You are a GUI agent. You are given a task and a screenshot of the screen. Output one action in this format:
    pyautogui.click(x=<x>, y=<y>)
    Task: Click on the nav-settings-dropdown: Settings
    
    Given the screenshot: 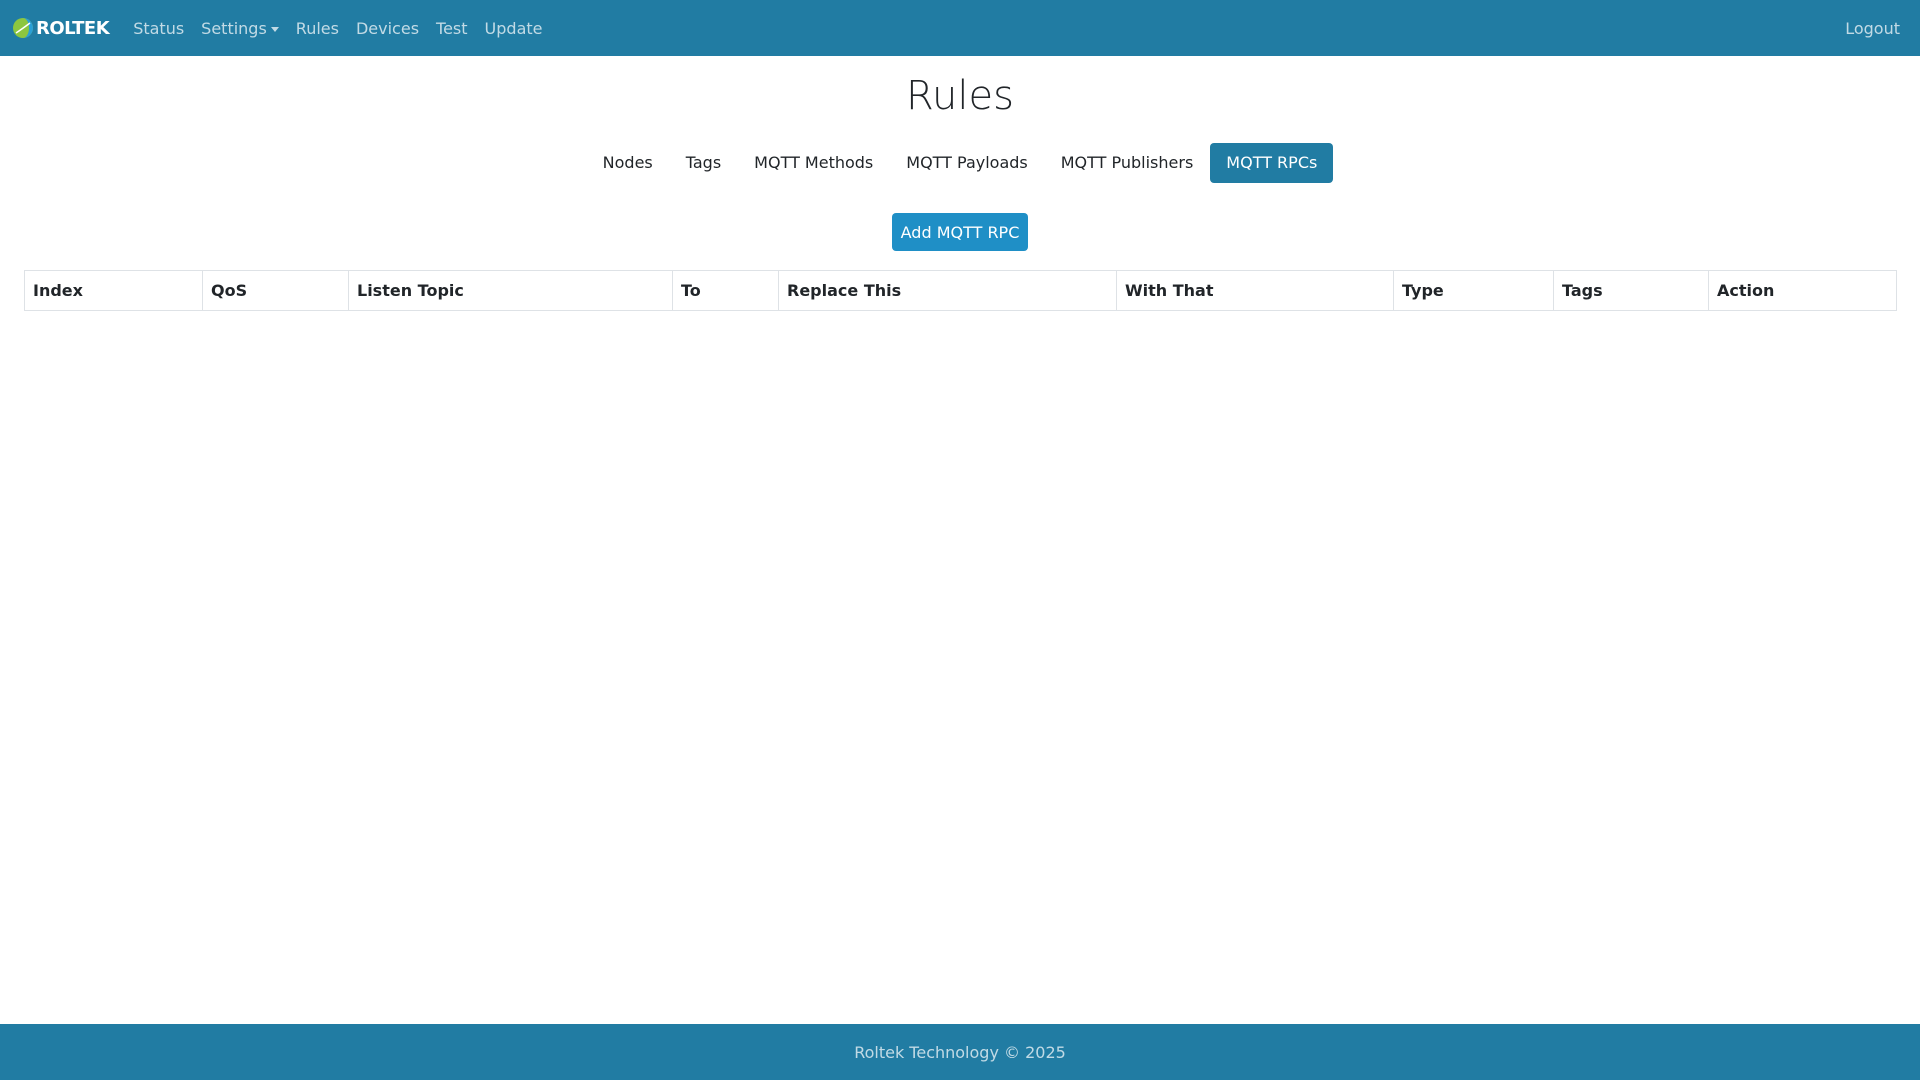 What is the action you would take?
    pyautogui.click(x=240, y=28)
    